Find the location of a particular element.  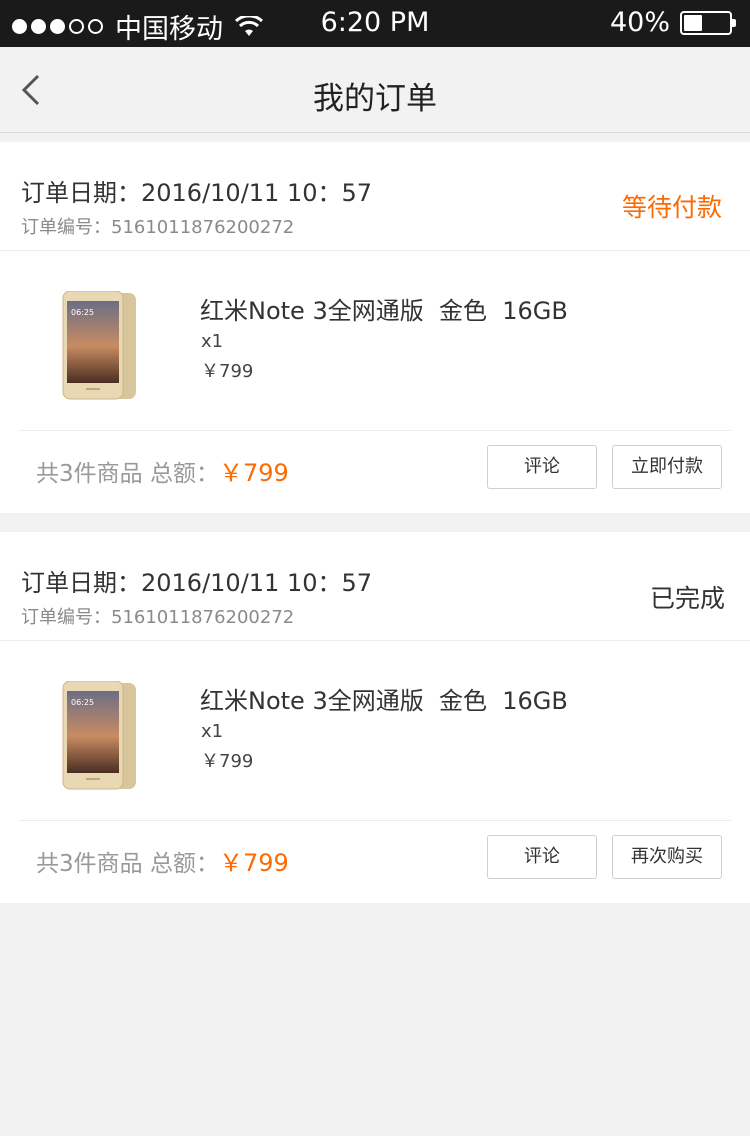

order-status: 已完成 is located at coordinates (687, 598).